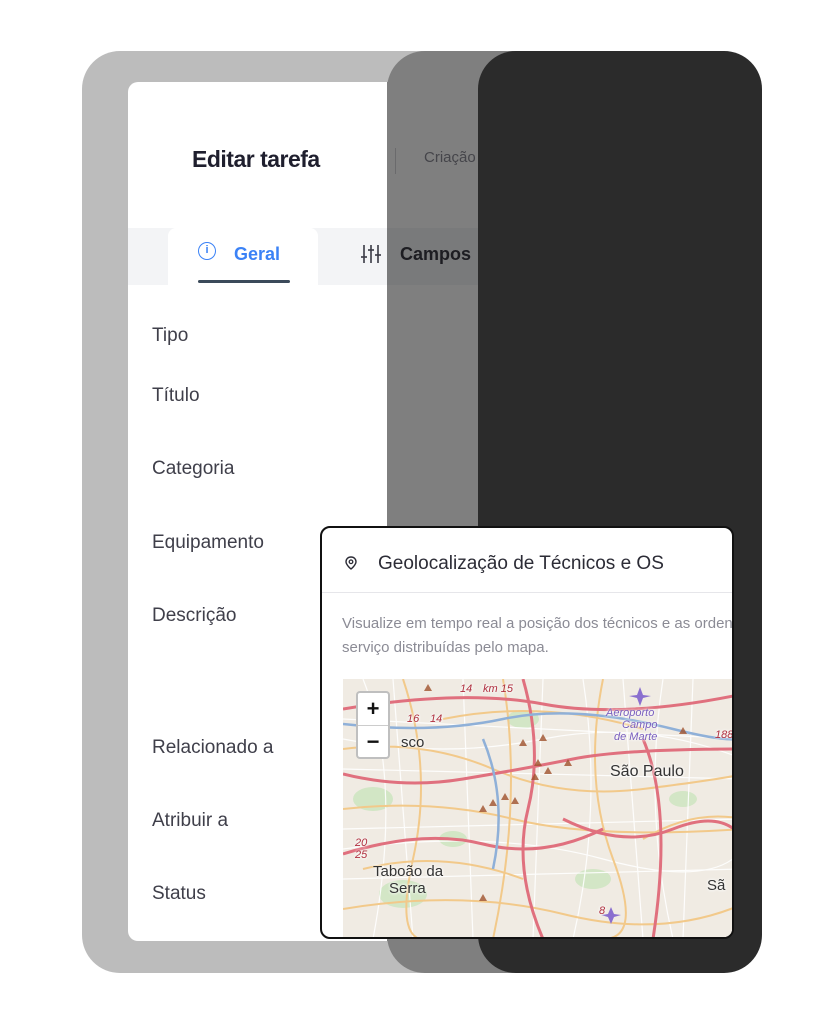  What do you see at coordinates (208, 542) in the screenshot?
I see `label-equipamento: Equipamento` at bounding box center [208, 542].